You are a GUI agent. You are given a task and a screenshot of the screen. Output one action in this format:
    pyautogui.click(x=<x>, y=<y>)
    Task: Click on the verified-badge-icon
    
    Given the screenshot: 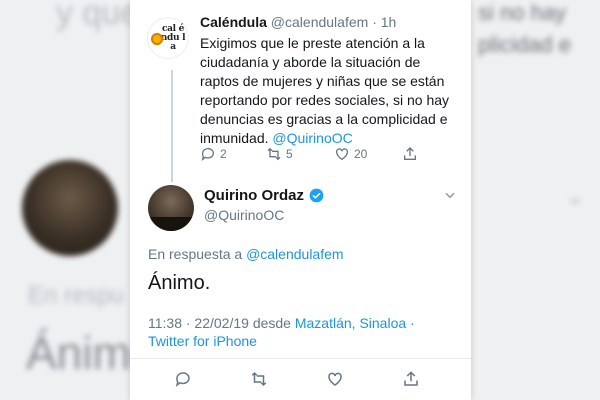 What is the action you would take?
    pyautogui.click(x=316, y=195)
    